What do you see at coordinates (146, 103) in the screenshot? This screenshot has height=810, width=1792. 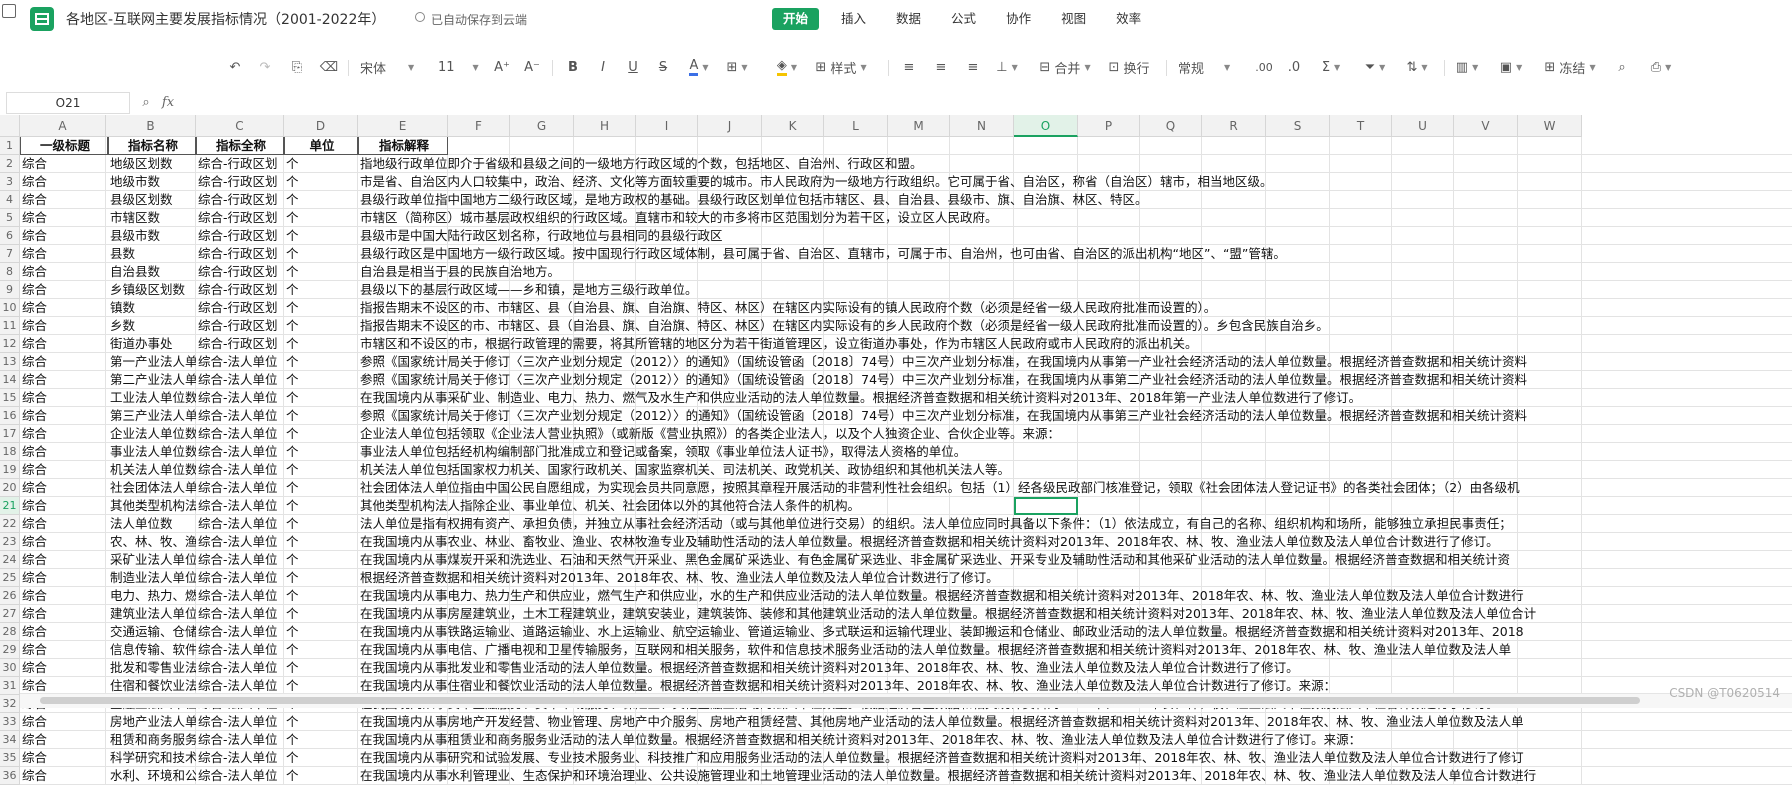 I see `zoom-search-icon: ⌕` at bounding box center [146, 103].